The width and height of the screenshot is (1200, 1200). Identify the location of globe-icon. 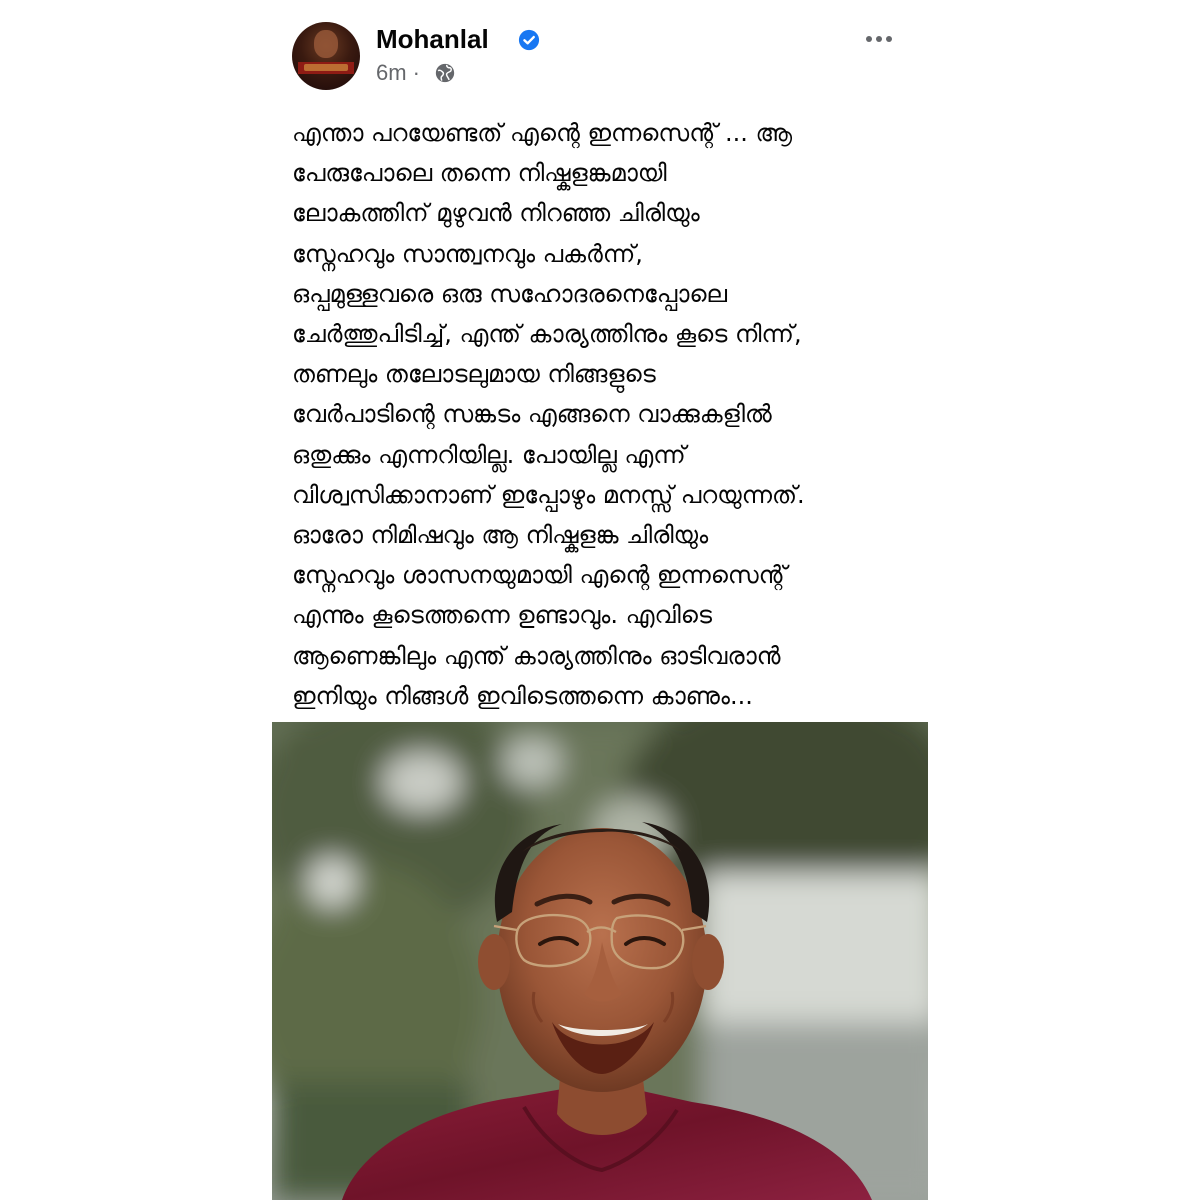
(445, 73).